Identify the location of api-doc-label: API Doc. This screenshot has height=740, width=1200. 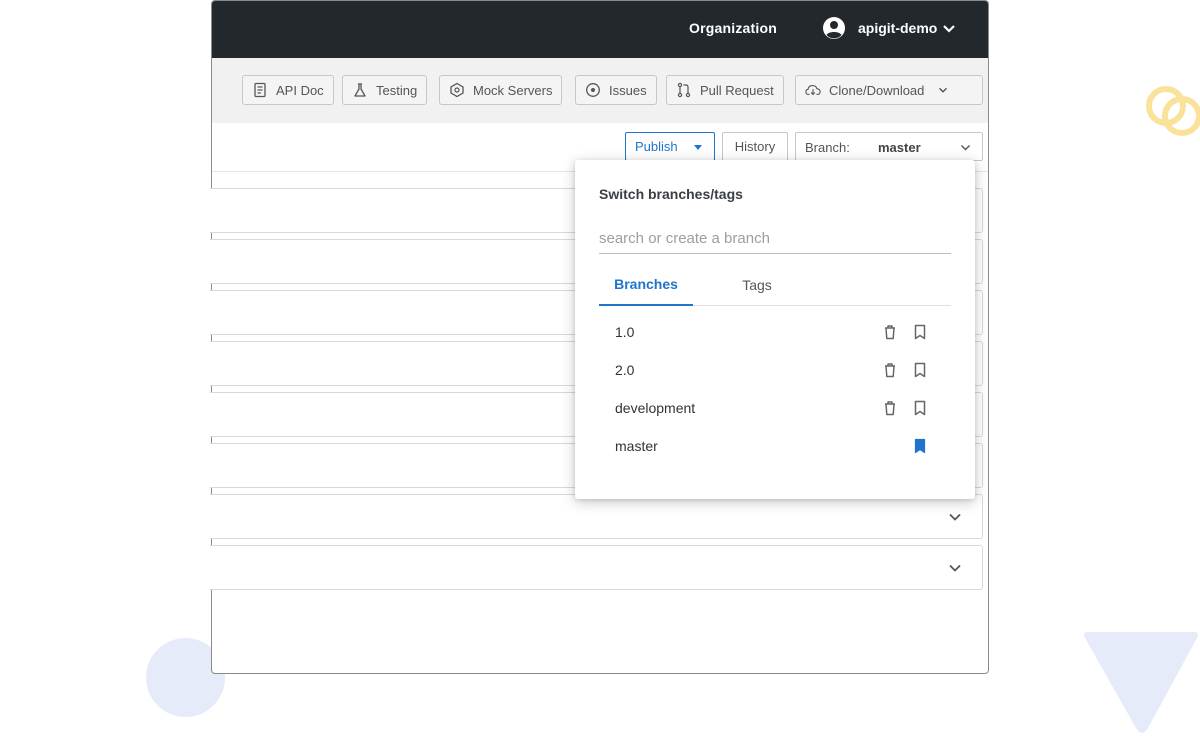
(300, 90).